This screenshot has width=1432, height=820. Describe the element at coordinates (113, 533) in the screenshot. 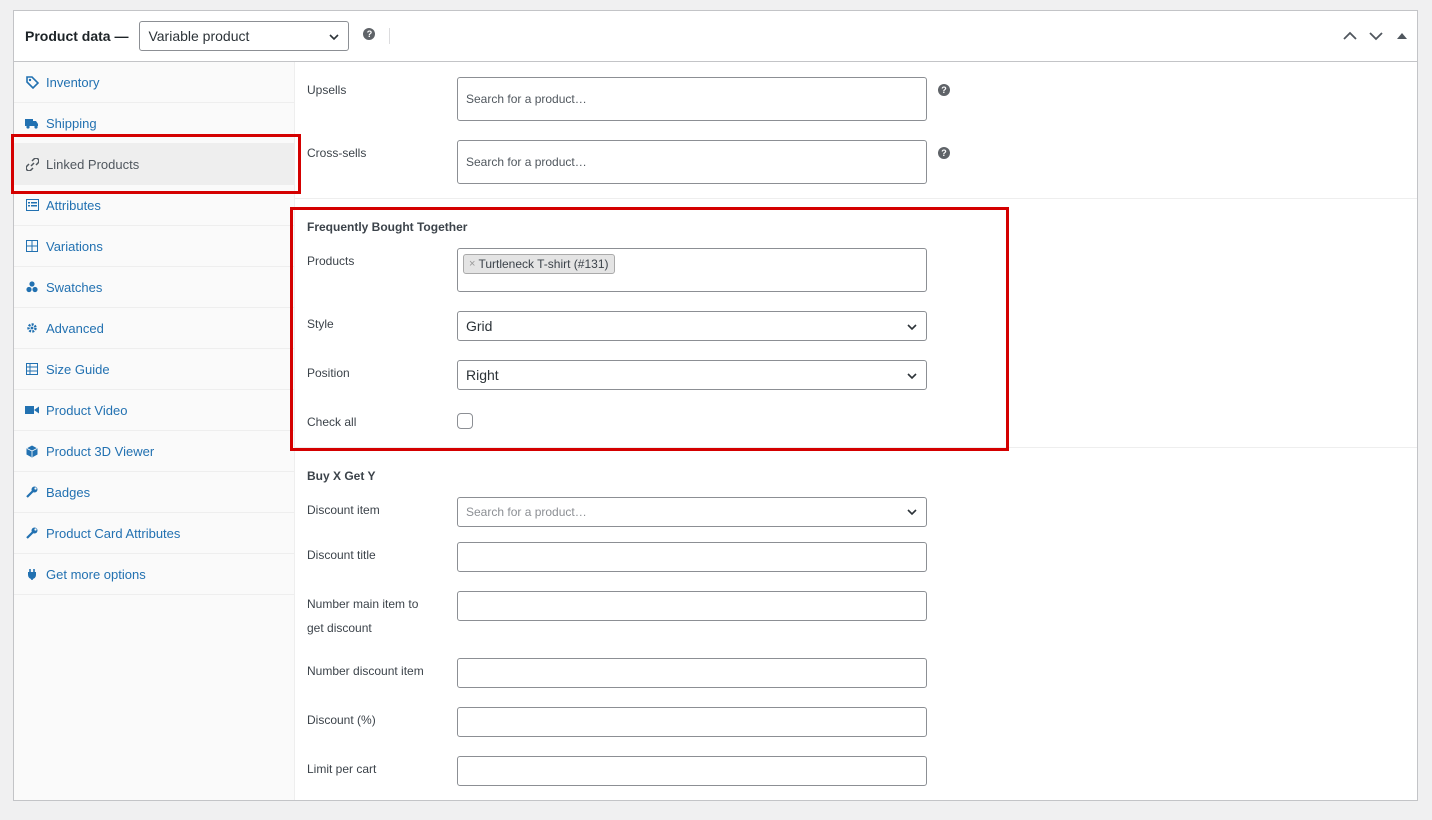

I see `tab-label: Product Card Attributes` at that location.